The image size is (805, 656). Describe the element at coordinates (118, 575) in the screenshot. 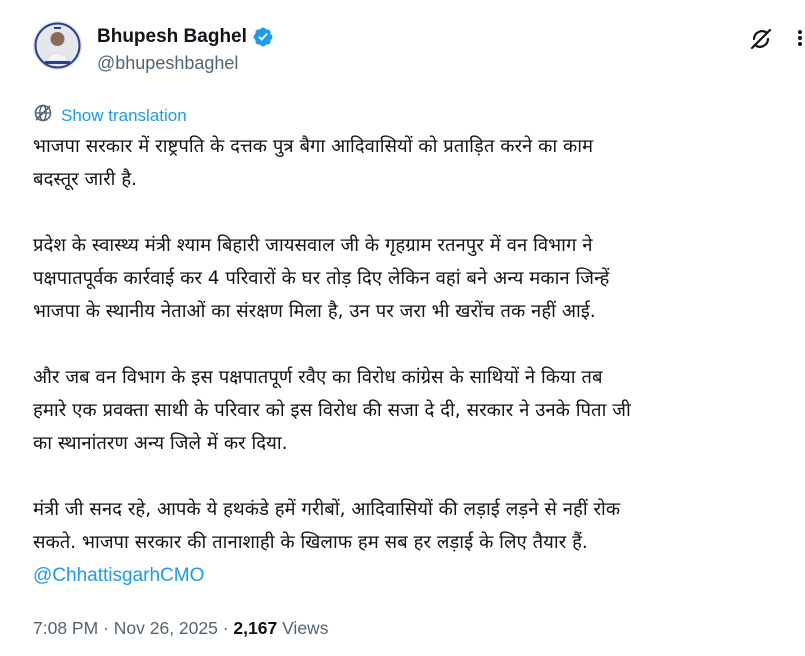

I see `mention-link: @ChhattisgarhCMO` at that location.